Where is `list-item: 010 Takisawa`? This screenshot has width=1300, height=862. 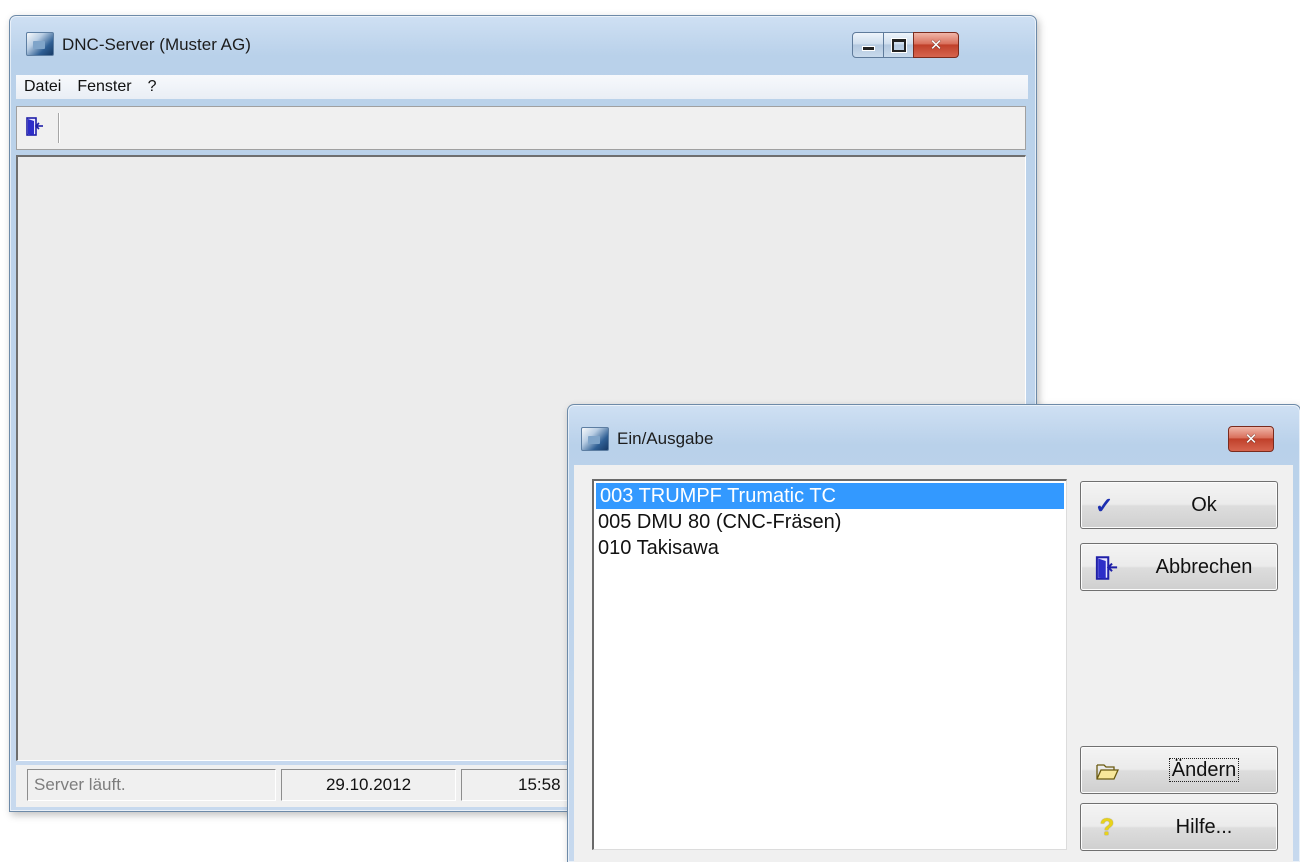 list-item: 010 Takisawa is located at coordinates (830, 548).